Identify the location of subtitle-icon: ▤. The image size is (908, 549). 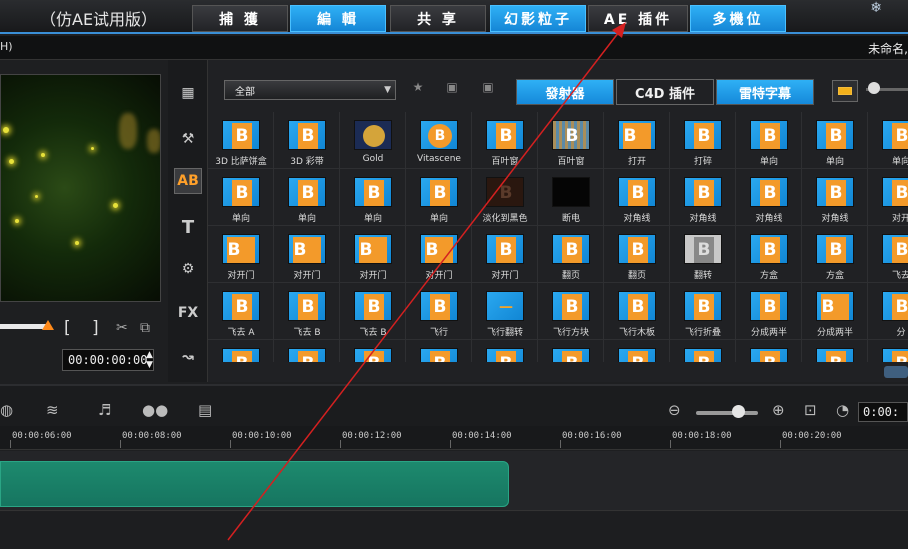
(205, 410).